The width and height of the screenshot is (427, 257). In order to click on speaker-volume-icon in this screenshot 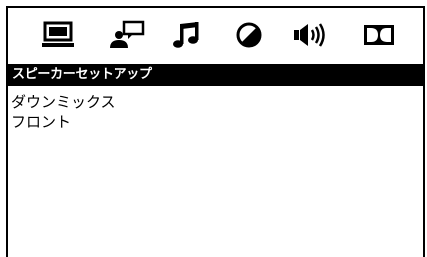, I will do `click(311, 35)`.